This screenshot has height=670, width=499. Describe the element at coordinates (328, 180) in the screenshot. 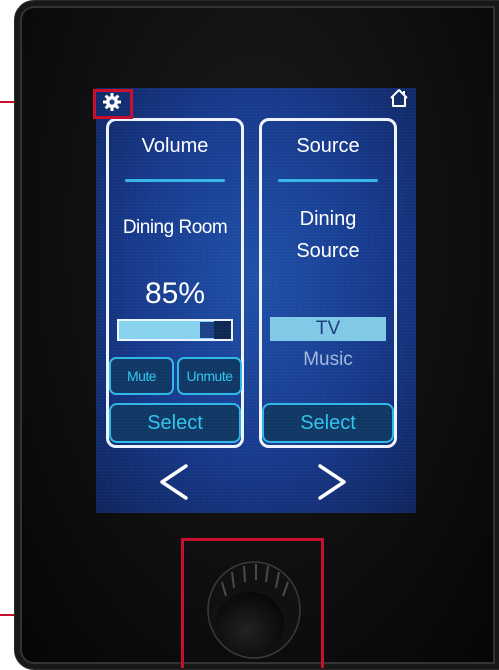

I see `source-title-divider` at that location.